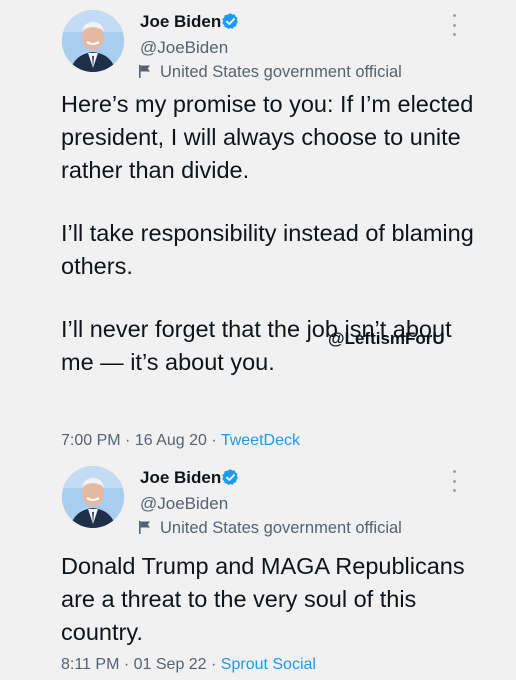 The height and width of the screenshot is (680, 516). I want to click on tweet-source-link: Sprout Social, so click(268, 664).